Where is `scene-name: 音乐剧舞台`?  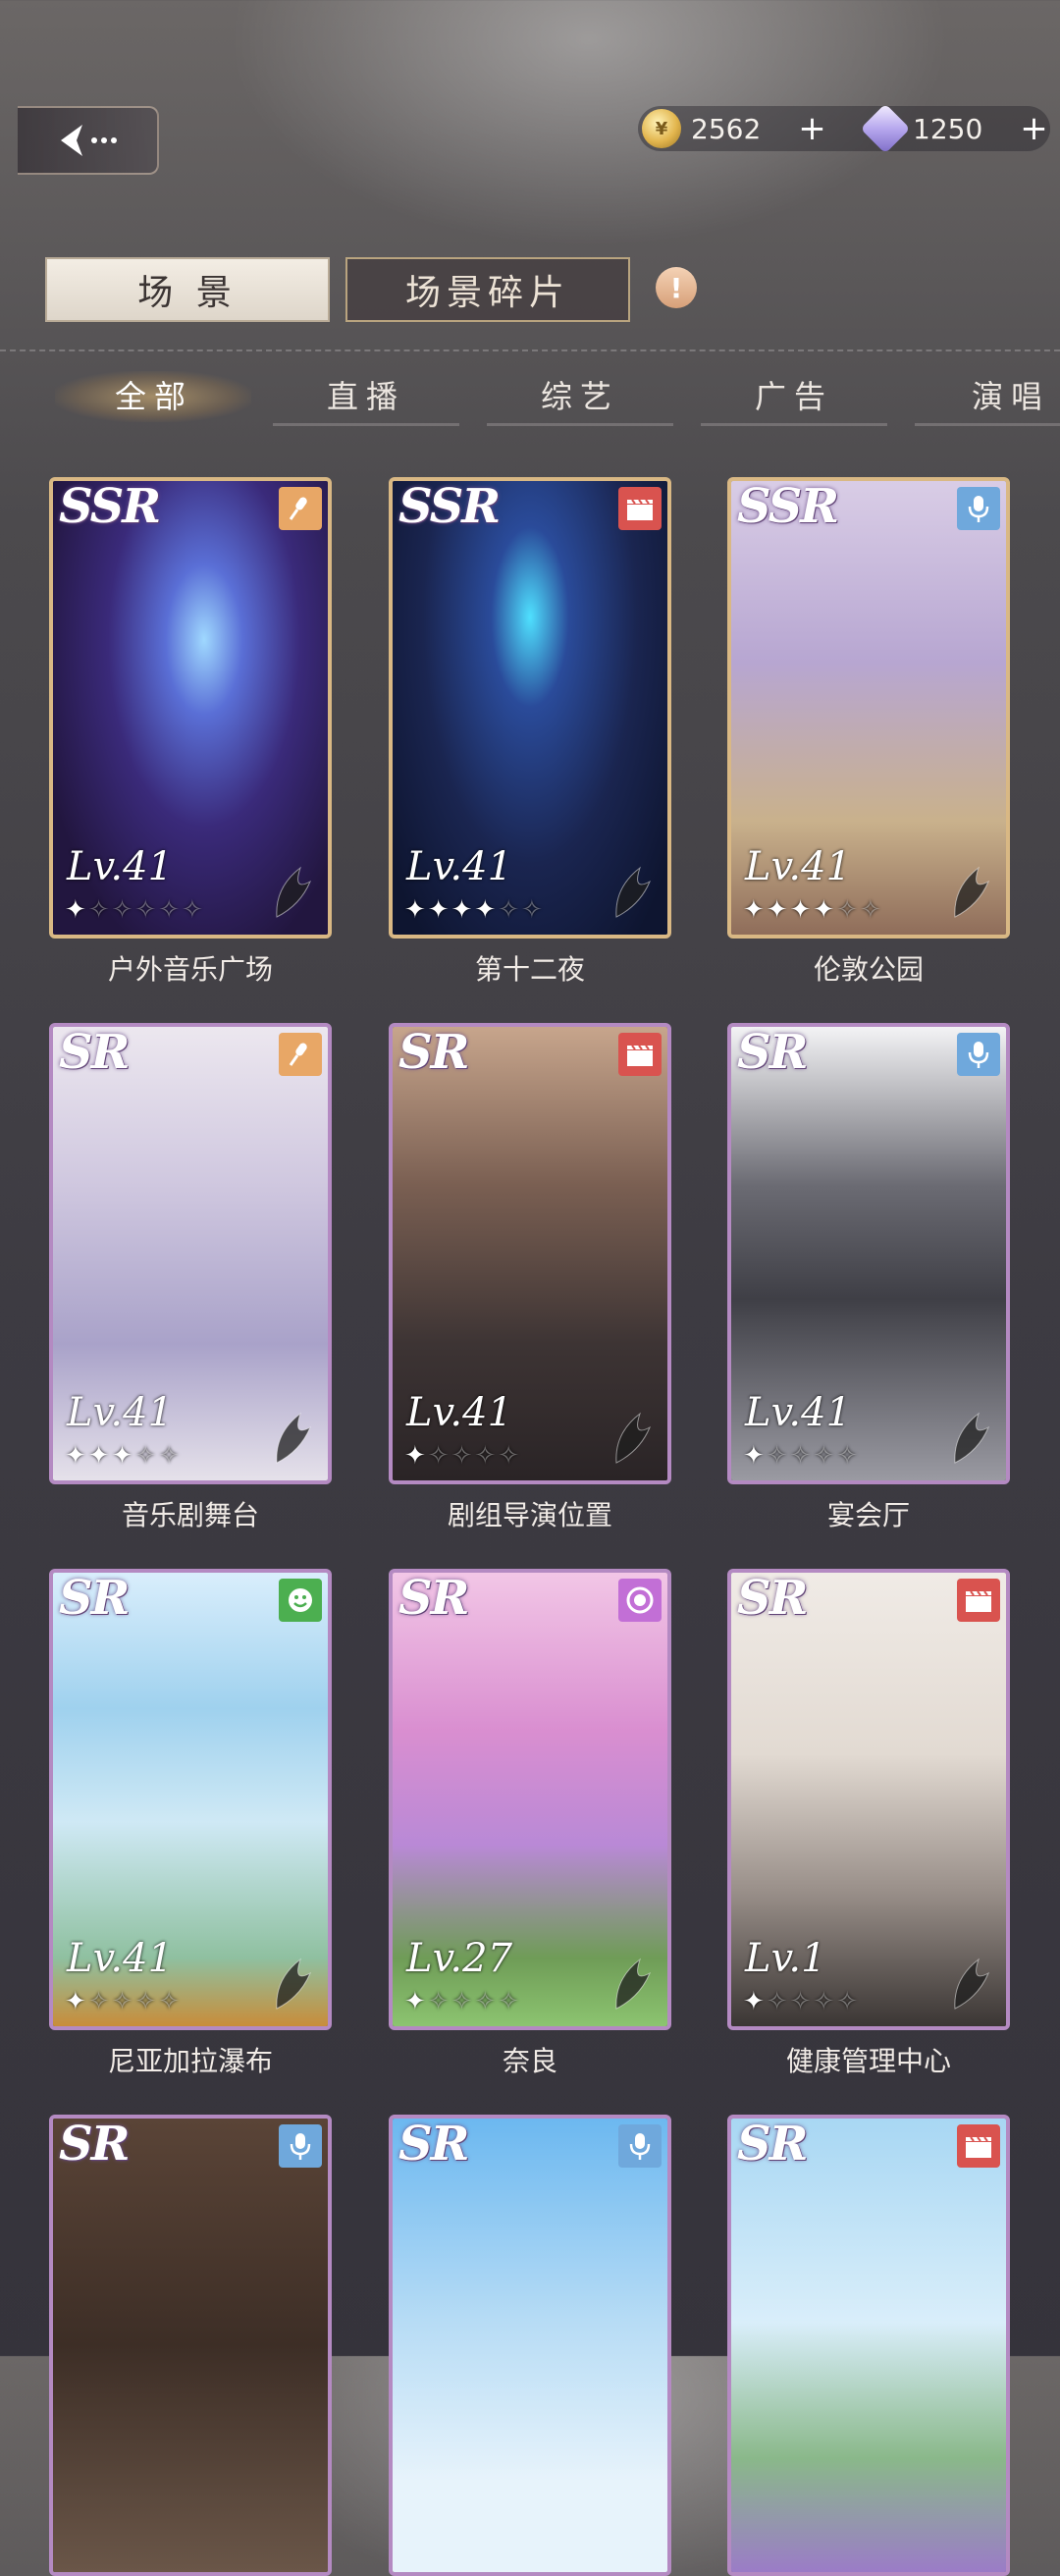
scene-name: 音乐剧舞台 is located at coordinates (190, 1515).